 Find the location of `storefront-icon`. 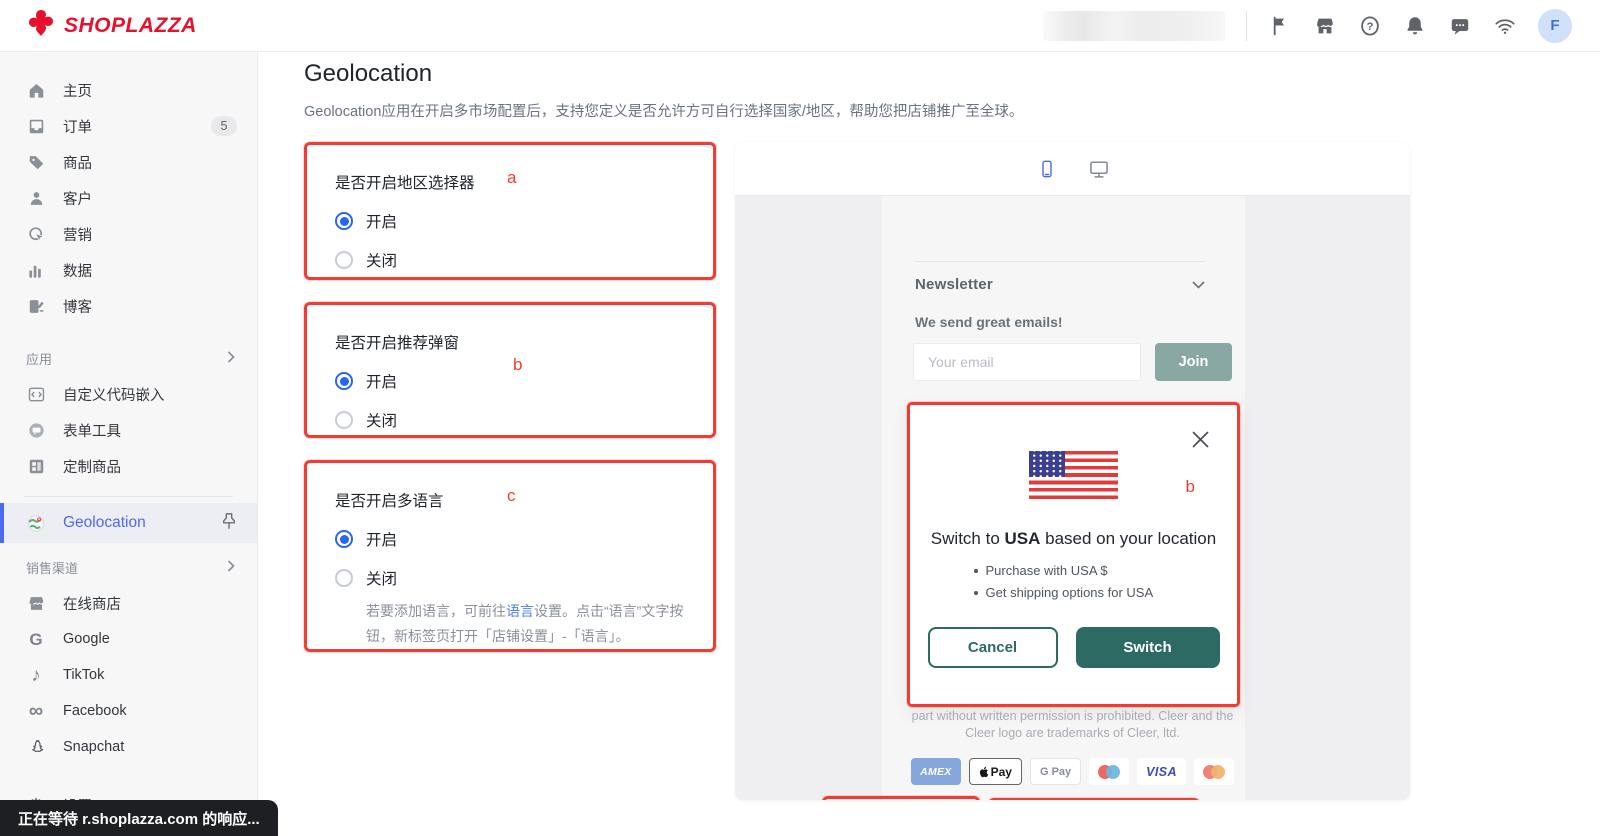

storefront-icon is located at coordinates (1325, 26).